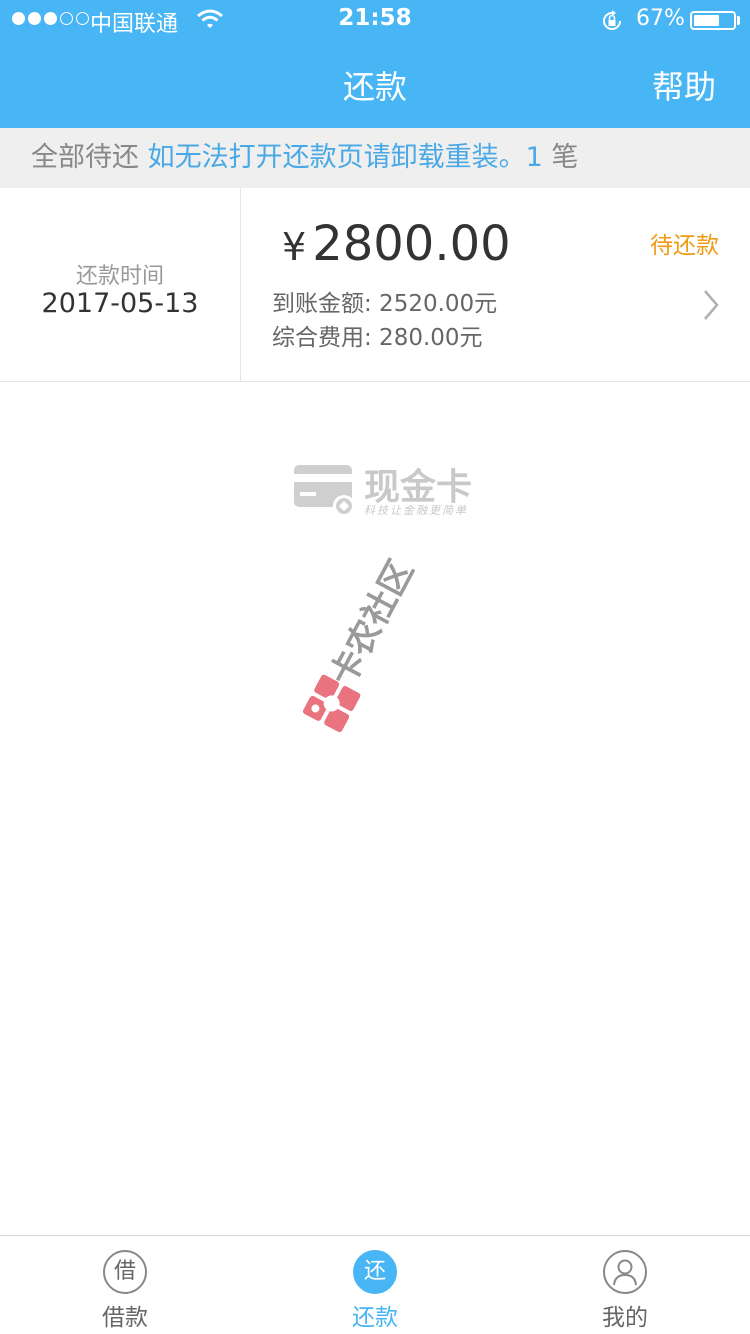  Describe the element at coordinates (711, 307) in the screenshot. I see `chevron-right-icon` at that location.